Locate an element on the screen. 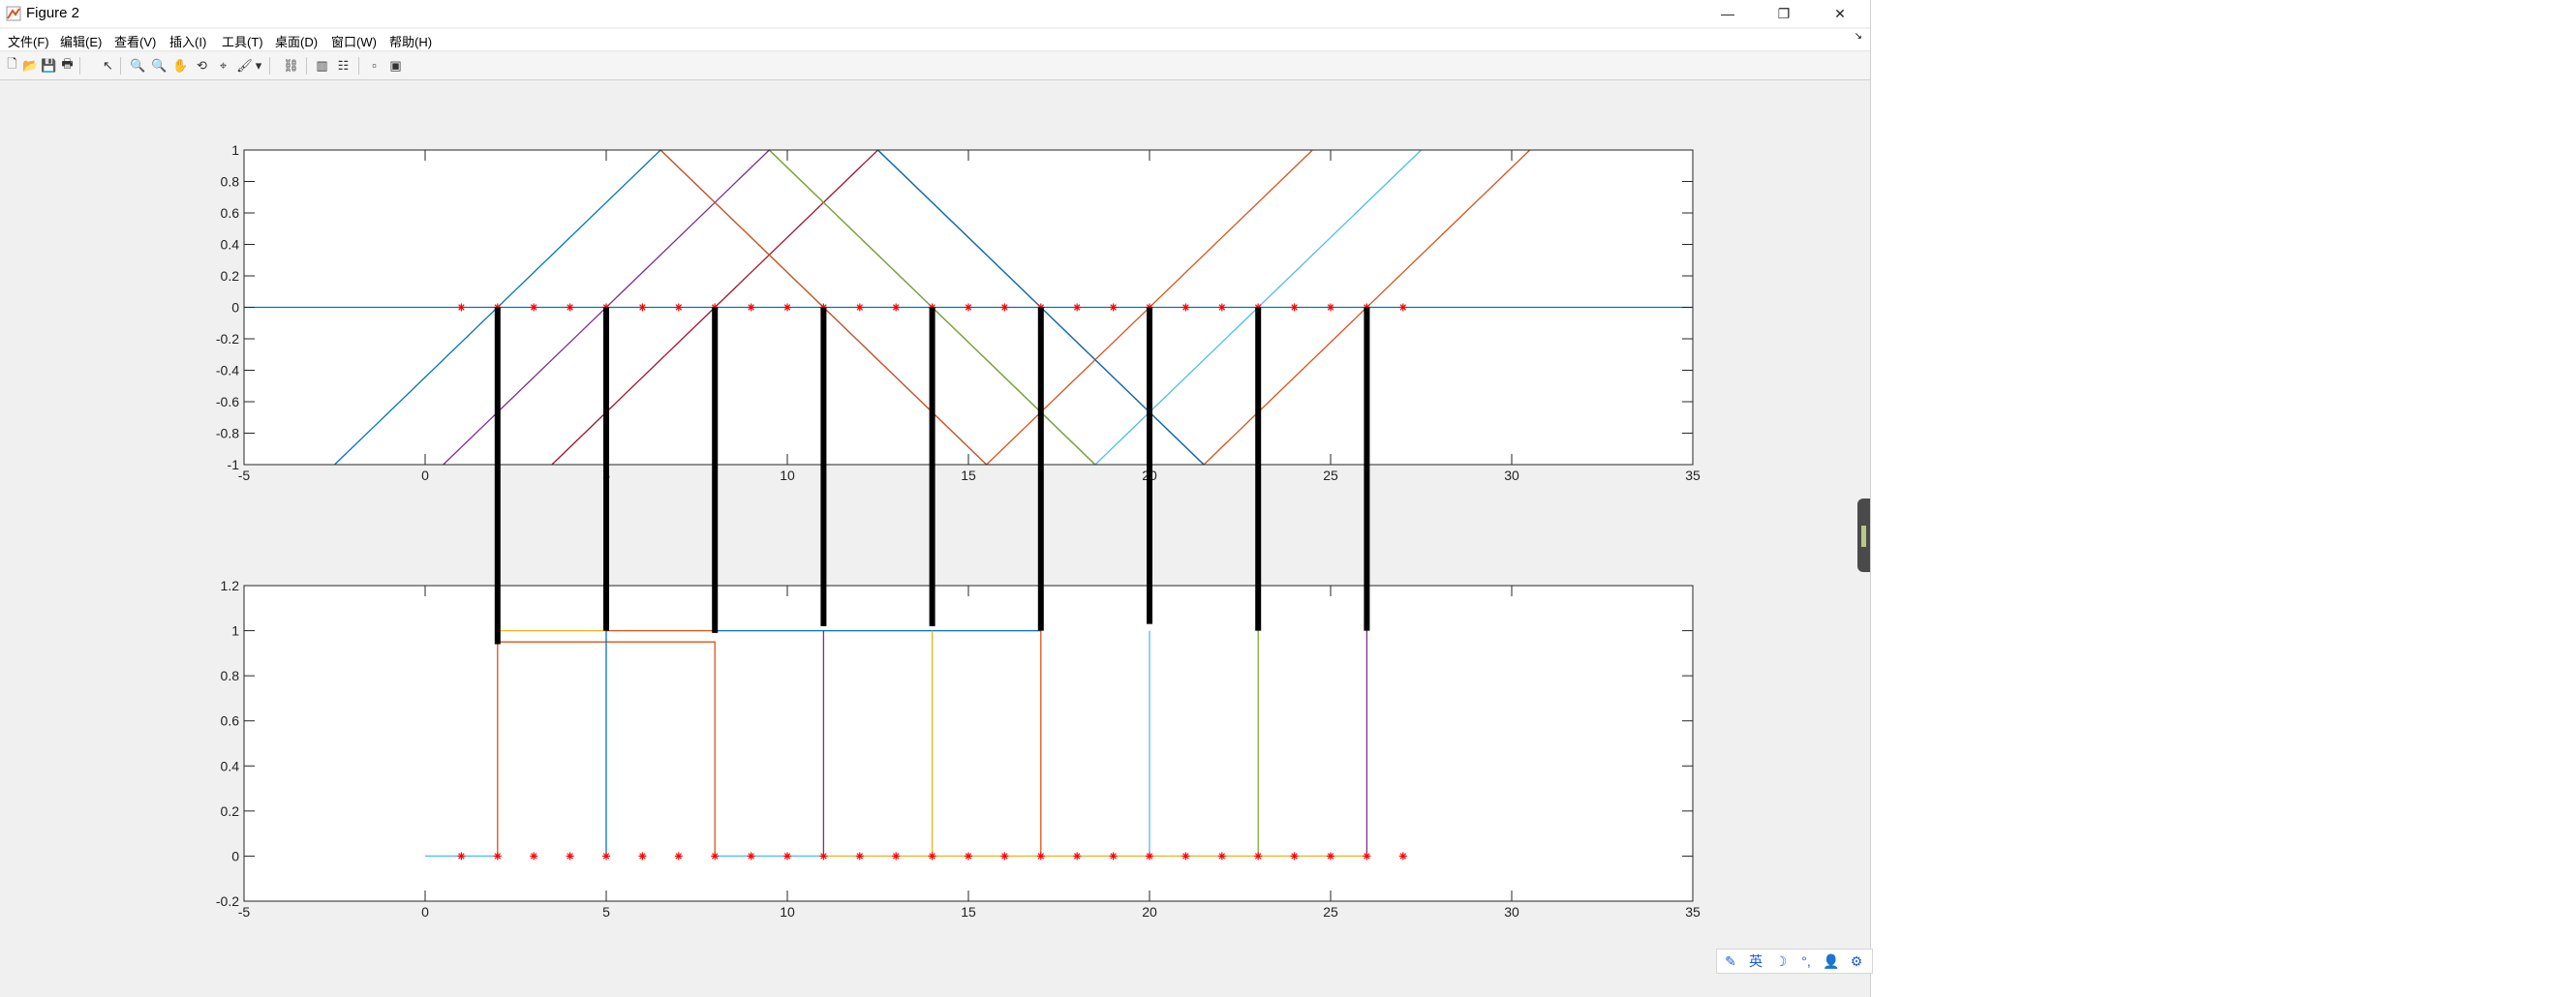 This screenshot has width=2576, height=997. pan-hand-icon: ✋ is located at coordinates (180, 65).